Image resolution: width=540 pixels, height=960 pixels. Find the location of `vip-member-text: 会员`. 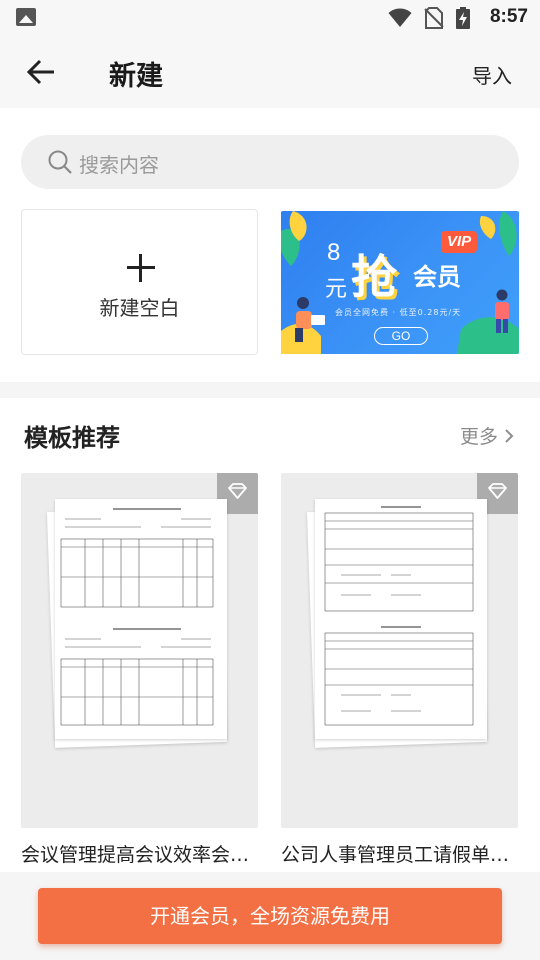

vip-member-text: 会员 is located at coordinates (437, 277).